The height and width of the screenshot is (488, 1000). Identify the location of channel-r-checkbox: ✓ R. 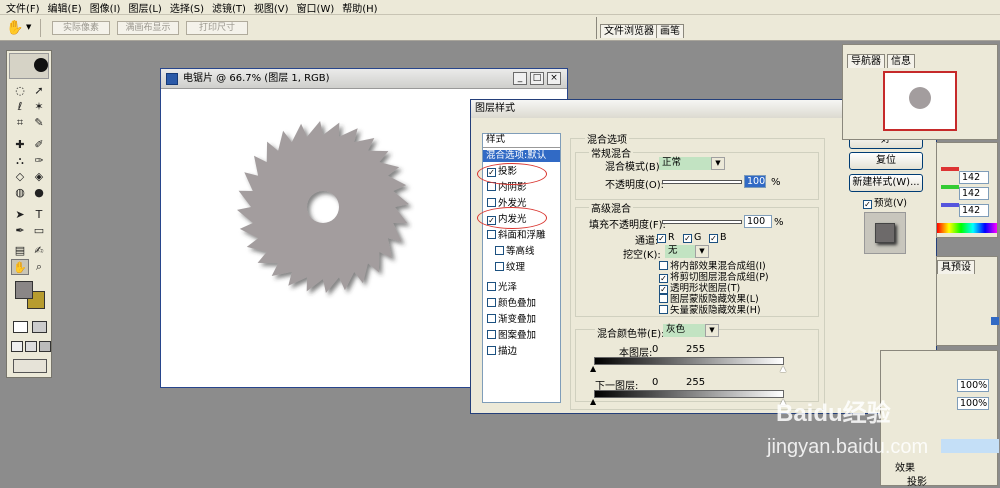
(666, 237).